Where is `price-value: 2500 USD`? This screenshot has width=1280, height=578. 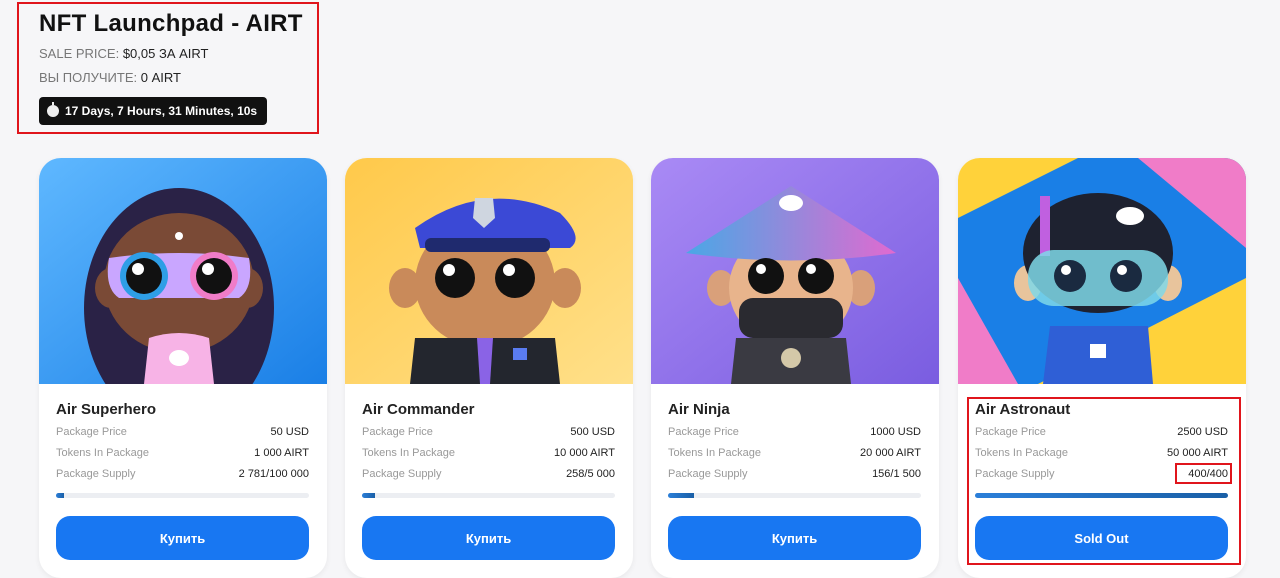 price-value: 2500 USD is located at coordinates (1202, 432).